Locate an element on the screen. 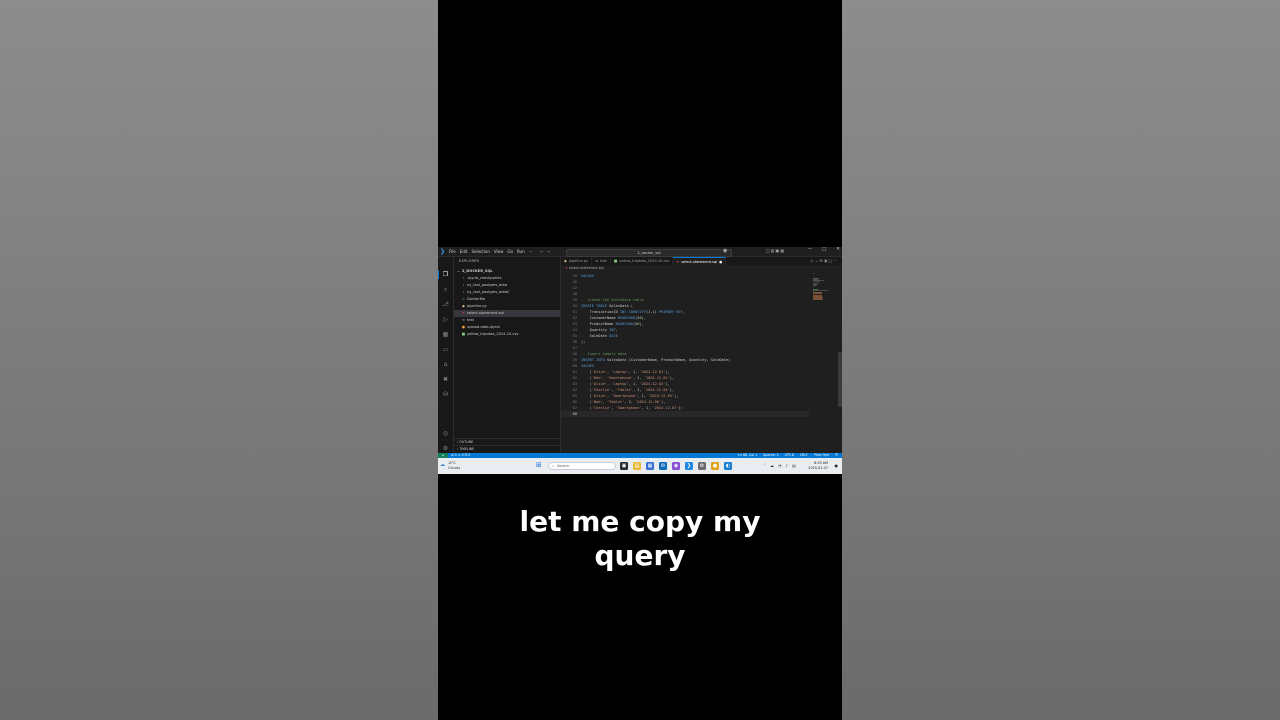  taskbar-apps: ▣ ▤ ▦ ✉ ◉ ❯ ⚙ ● ◐ is located at coordinates (676, 465).